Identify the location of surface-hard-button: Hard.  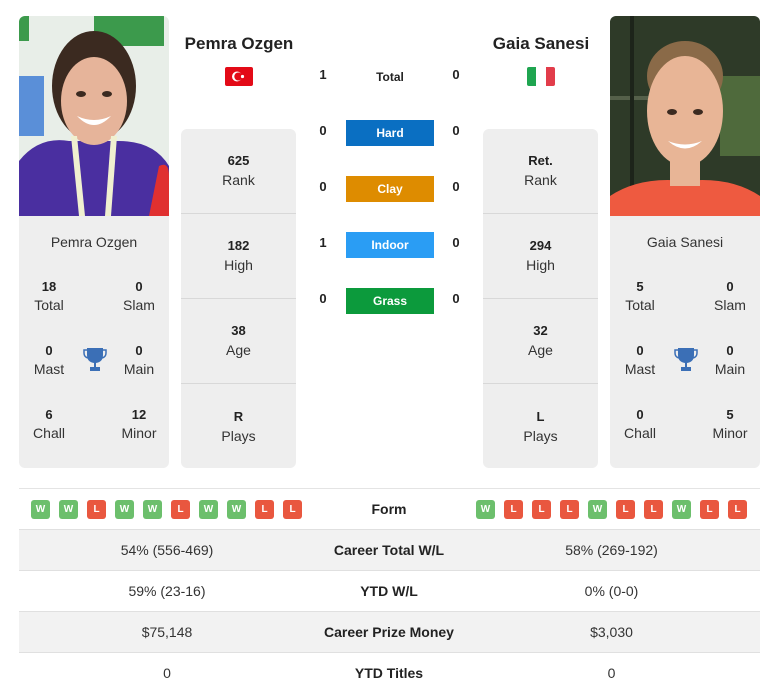
(390, 133).